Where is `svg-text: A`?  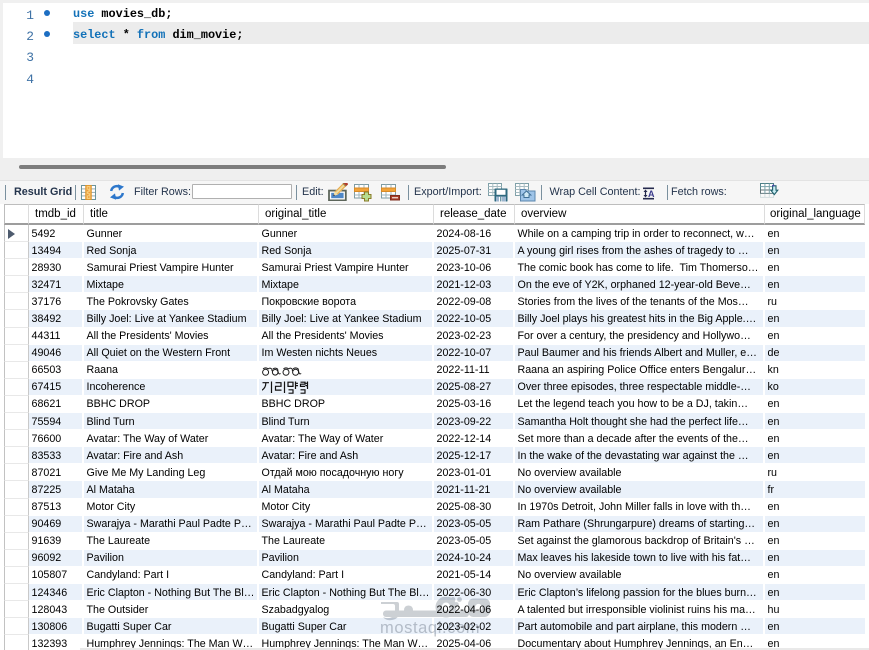 svg-text: A is located at coordinates (651, 194).